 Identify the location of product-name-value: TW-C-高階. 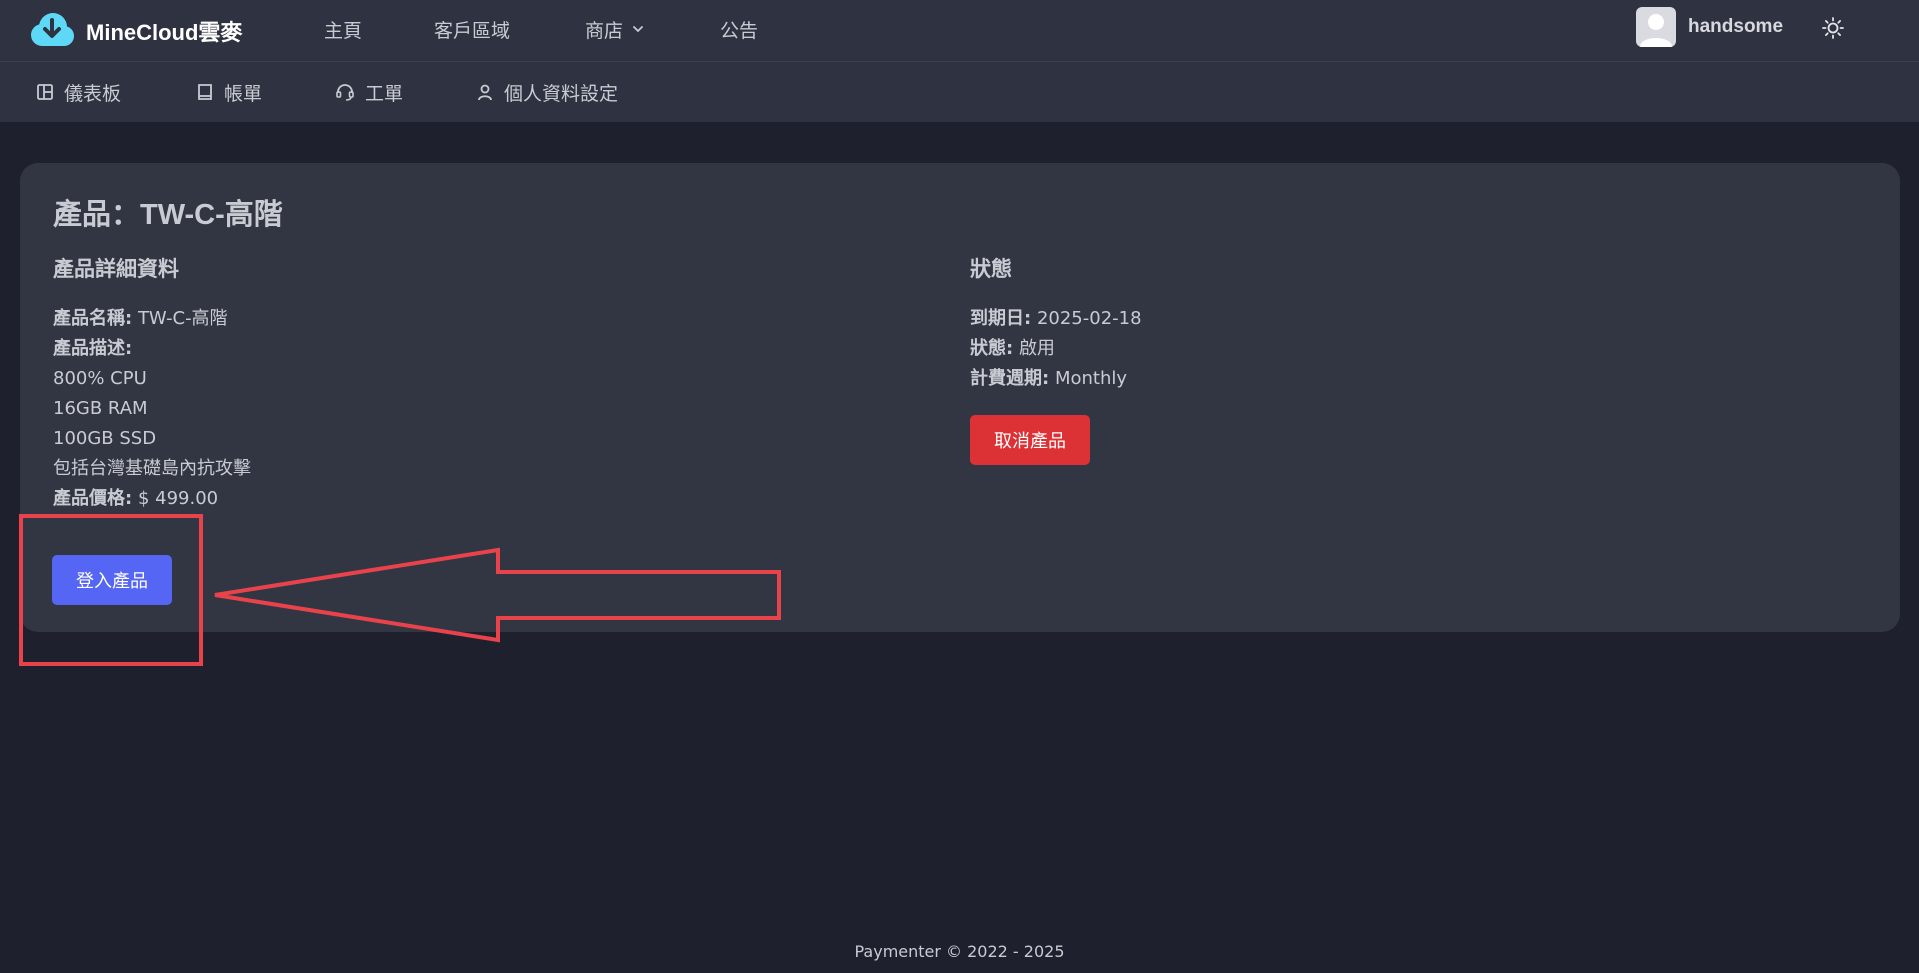
(182, 318).